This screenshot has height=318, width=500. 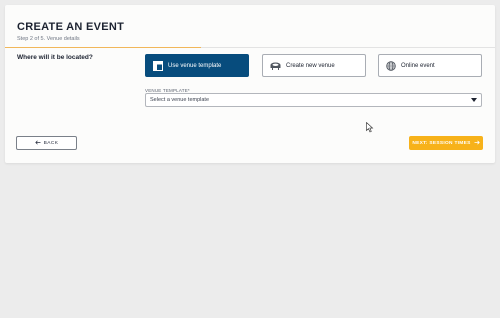 What do you see at coordinates (313, 100) in the screenshot?
I see `venue-template-select: Select a venue template` at bounding box center [313, 100].